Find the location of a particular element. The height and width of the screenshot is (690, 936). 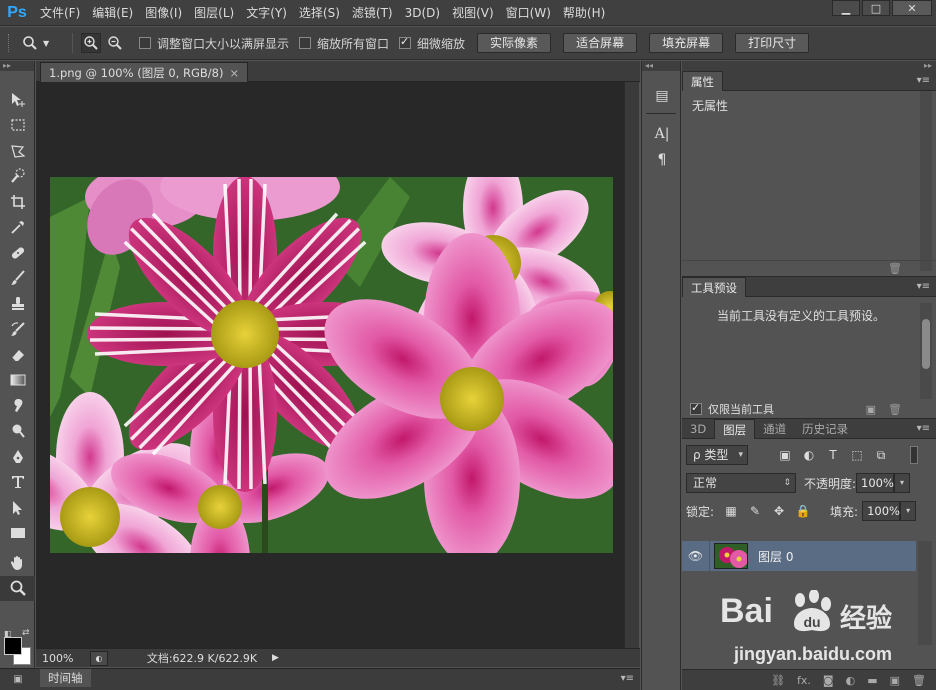

tab-layers: 图层 is located at coordinates (735, 429).